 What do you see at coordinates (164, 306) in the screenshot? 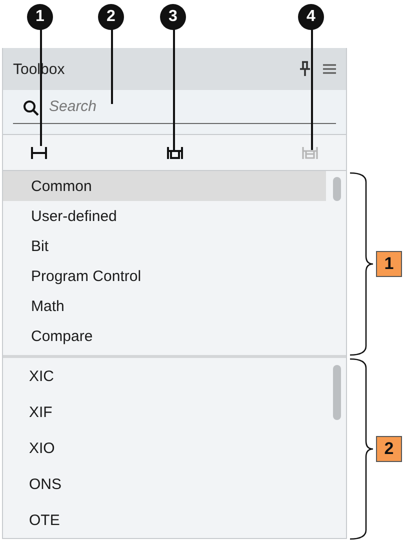
I see `category-item: Math` at bounding box center [164, 306].